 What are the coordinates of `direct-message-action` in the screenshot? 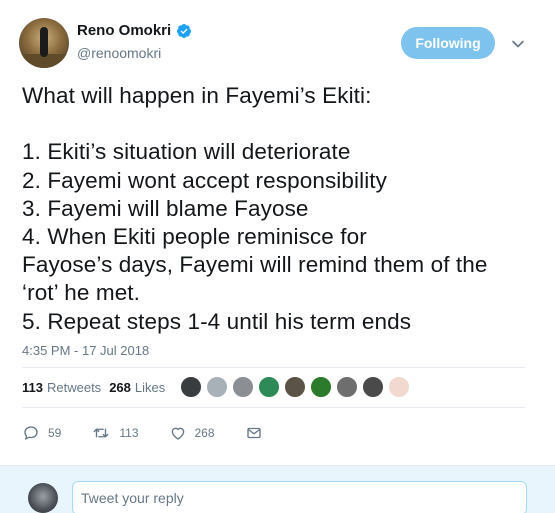 It's located at (258, 433).